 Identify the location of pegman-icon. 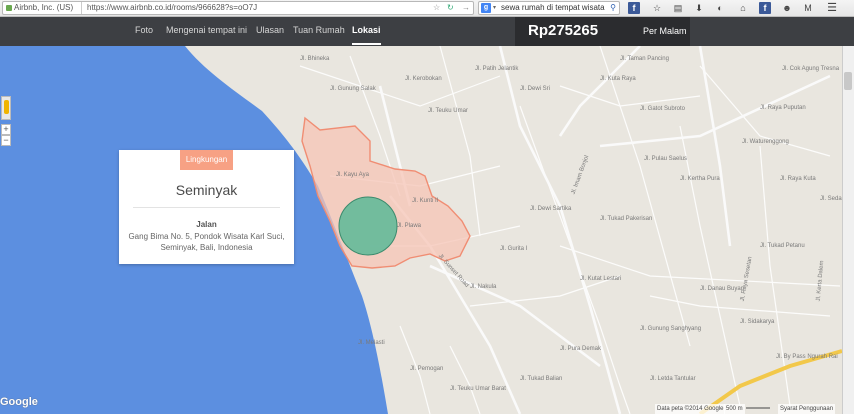
(6, 107).